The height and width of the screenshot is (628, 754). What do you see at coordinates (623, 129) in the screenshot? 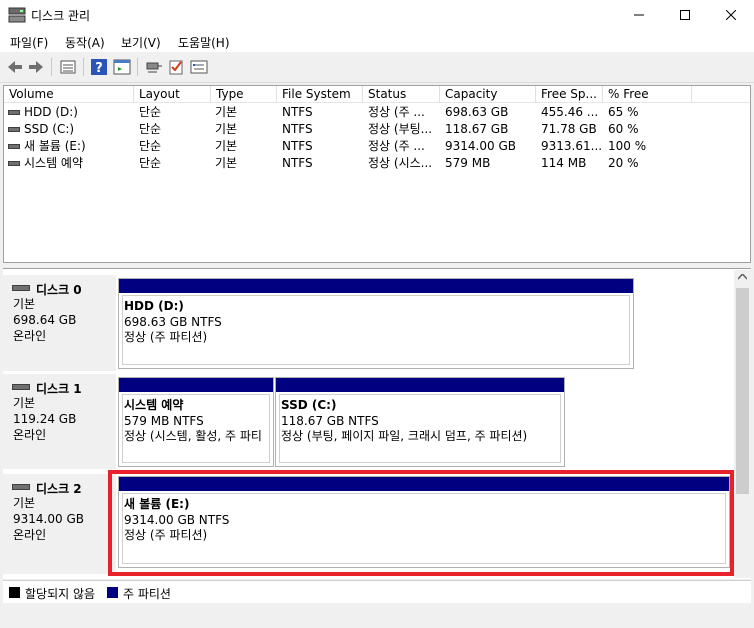
I see `cell-percent-free: 60 %` at bounding box center [623, 129].